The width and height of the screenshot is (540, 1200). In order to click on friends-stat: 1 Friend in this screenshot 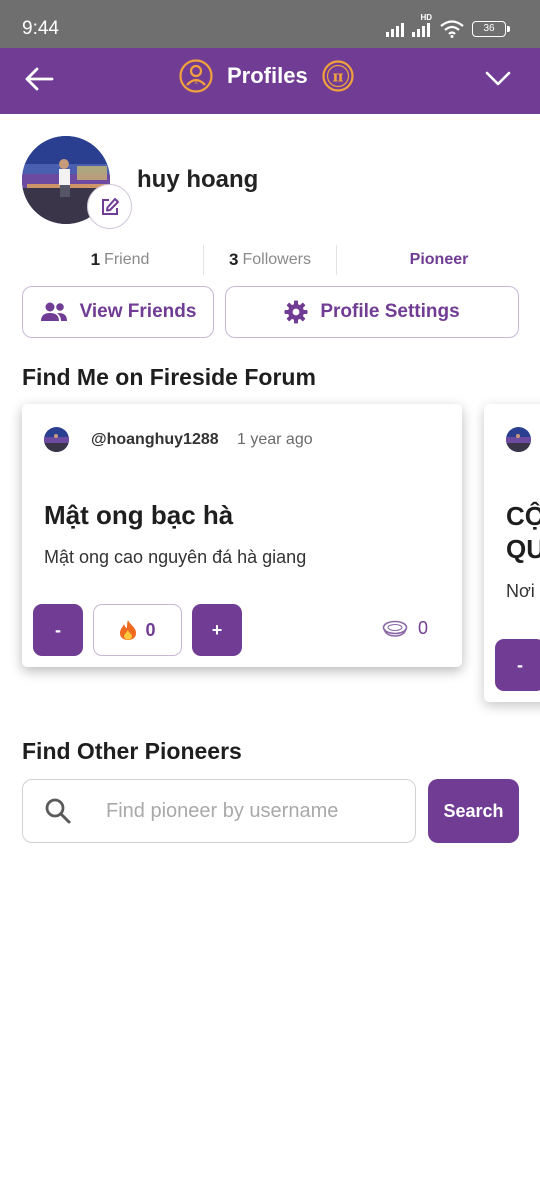, I will do `click(120, 260)`.